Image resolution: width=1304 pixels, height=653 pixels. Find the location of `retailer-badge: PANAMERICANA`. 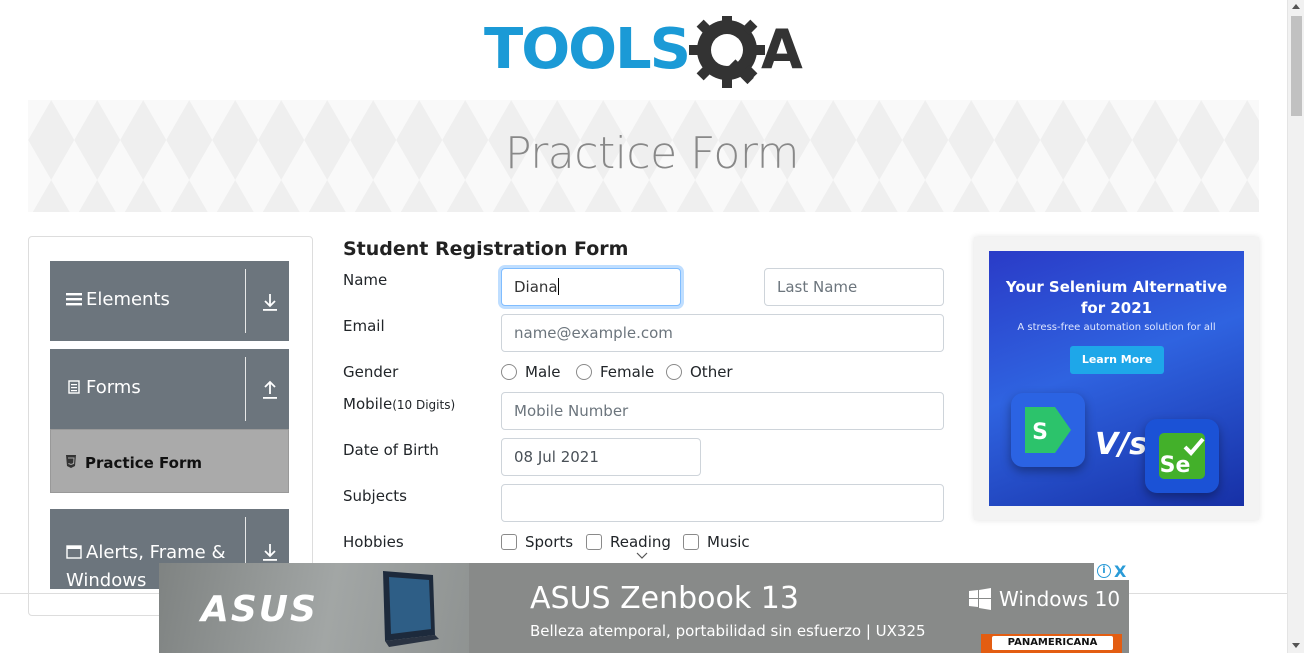

retailer-badge: PANAMERICANA is located at coordinates (1051, 643).